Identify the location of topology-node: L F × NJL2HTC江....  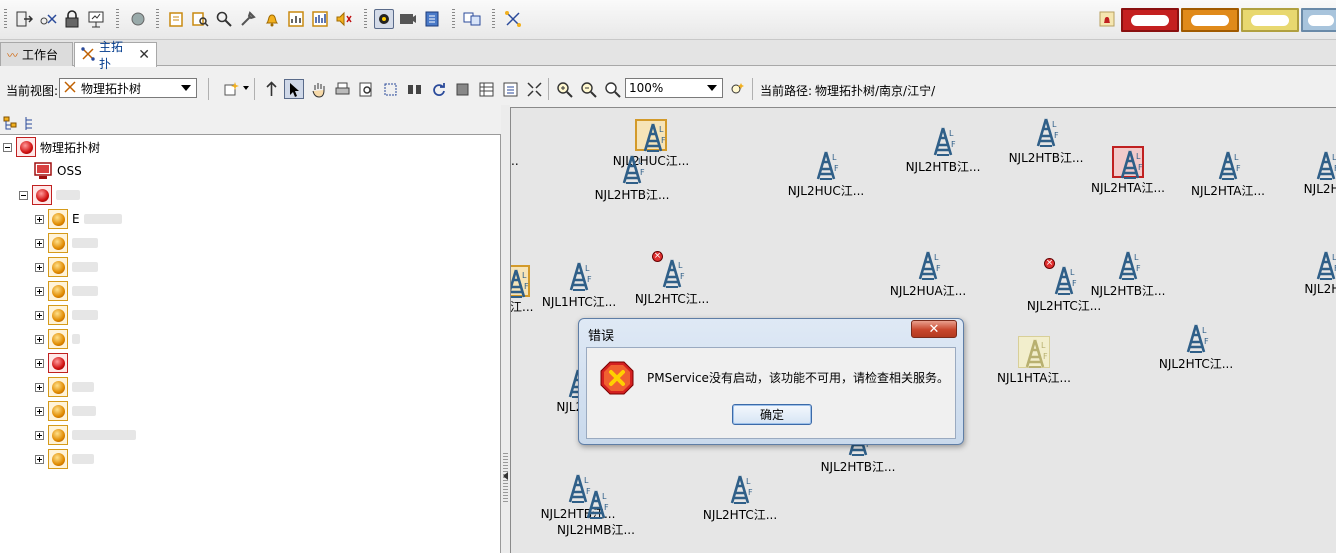
(672, 279).